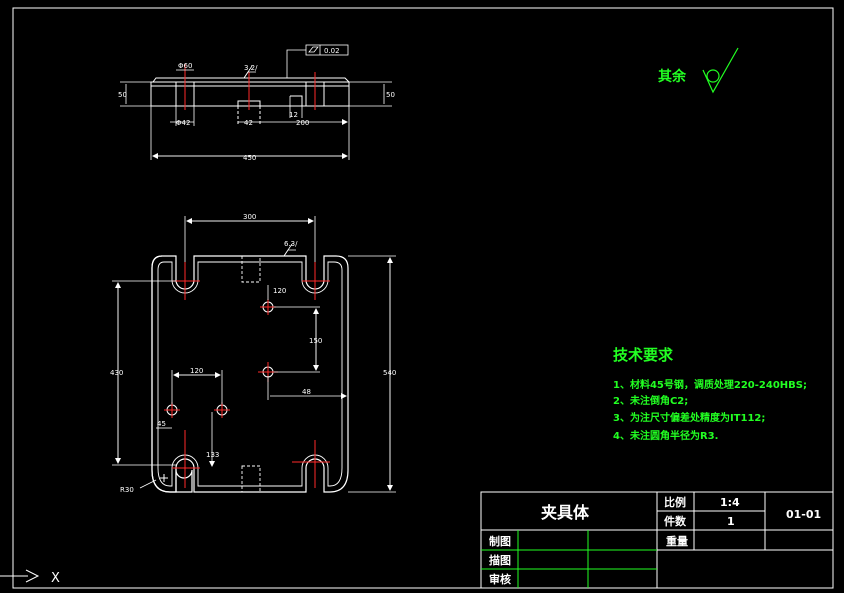 This screenshot has width=844, height=593. I want to click on dim-phi60: Φ60, so click(185, 66).